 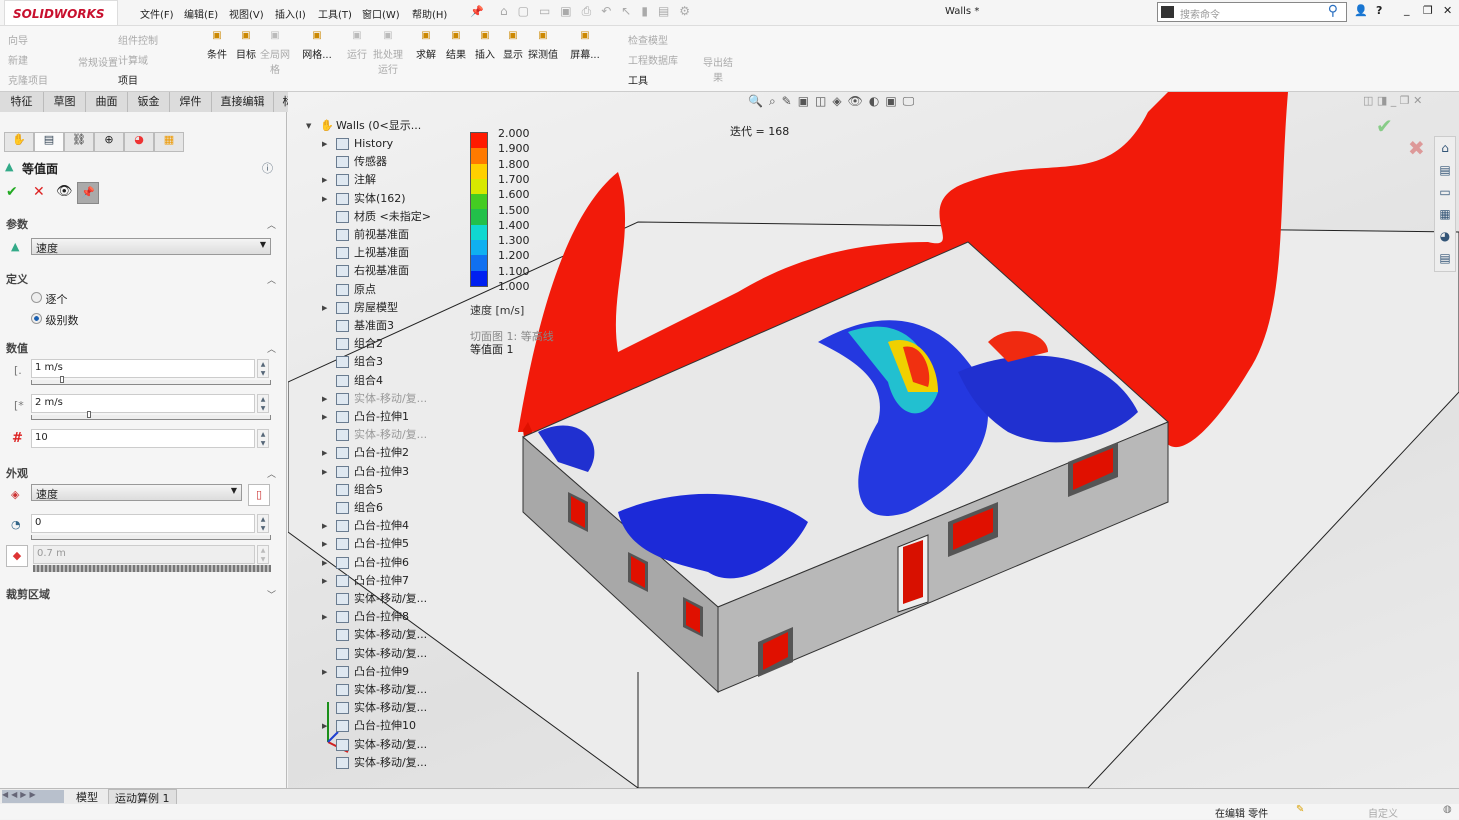 What do you see at coordinates (143, 523) in the screenshot?
I see `transparency-input: 0` at bounding box center [143, 523].